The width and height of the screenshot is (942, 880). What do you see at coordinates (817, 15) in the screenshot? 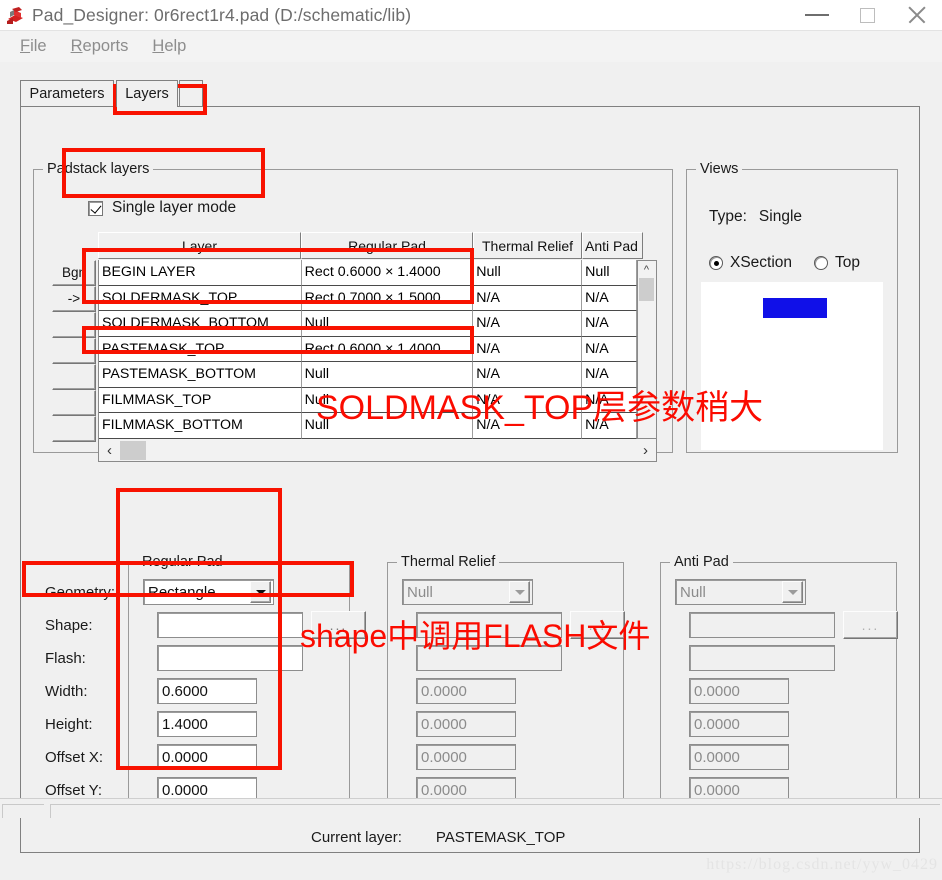
I see `minimize-button` at bounding box center [817, 15].